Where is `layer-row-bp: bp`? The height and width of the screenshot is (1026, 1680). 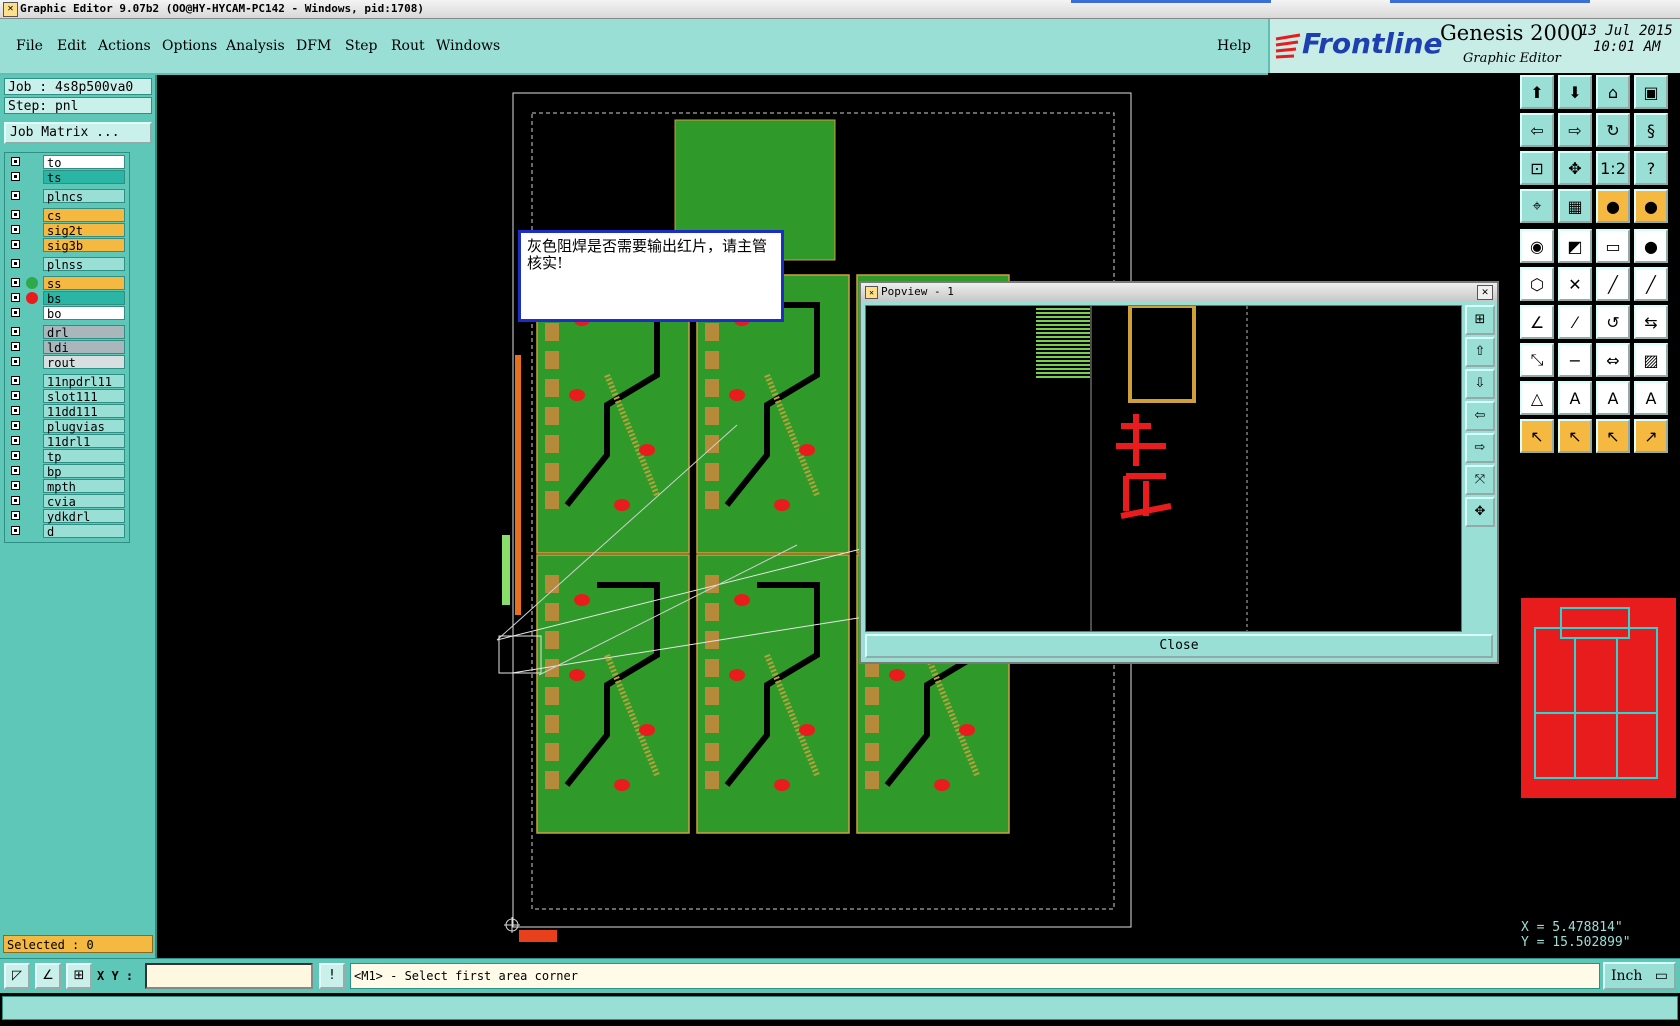 layer-row-bp: bp is located at coordinates (67, 471).